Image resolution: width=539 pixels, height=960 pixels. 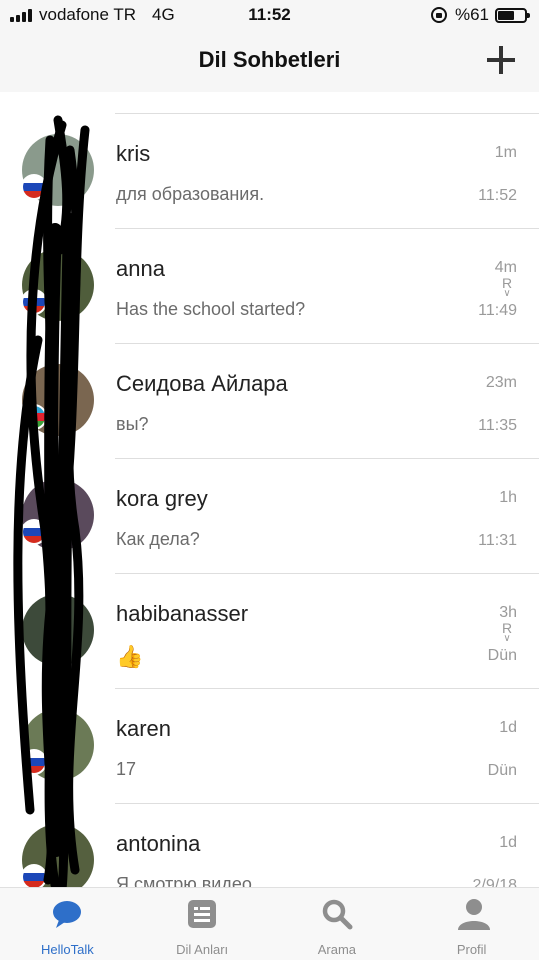 What do you see at coordinates (211, 309) in the screenshot?
I see `last-message: Has the school started?` at bounding box center [211, 309].